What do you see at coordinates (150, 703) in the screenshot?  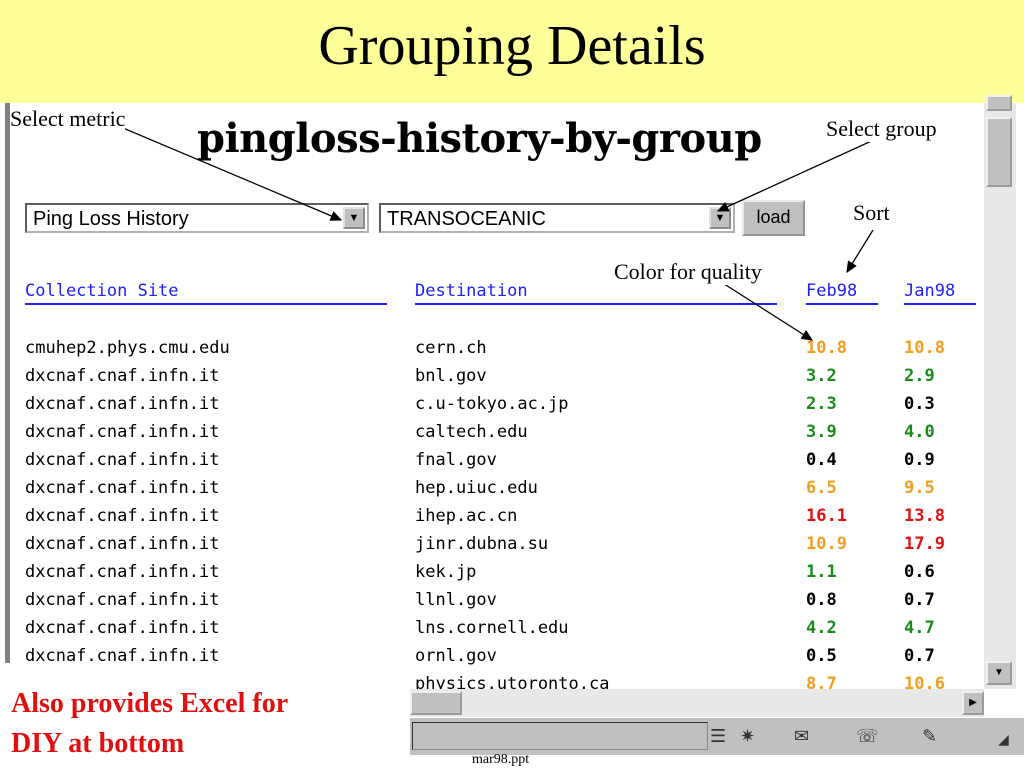 I see `bottom-note-line-1: Also provides Excel for` at bounding box center [150, 703].